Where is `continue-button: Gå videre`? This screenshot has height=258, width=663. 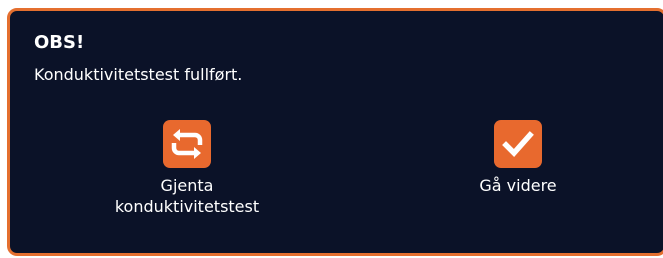
continue-button: Gå videre is located at coordinates (518, 158).